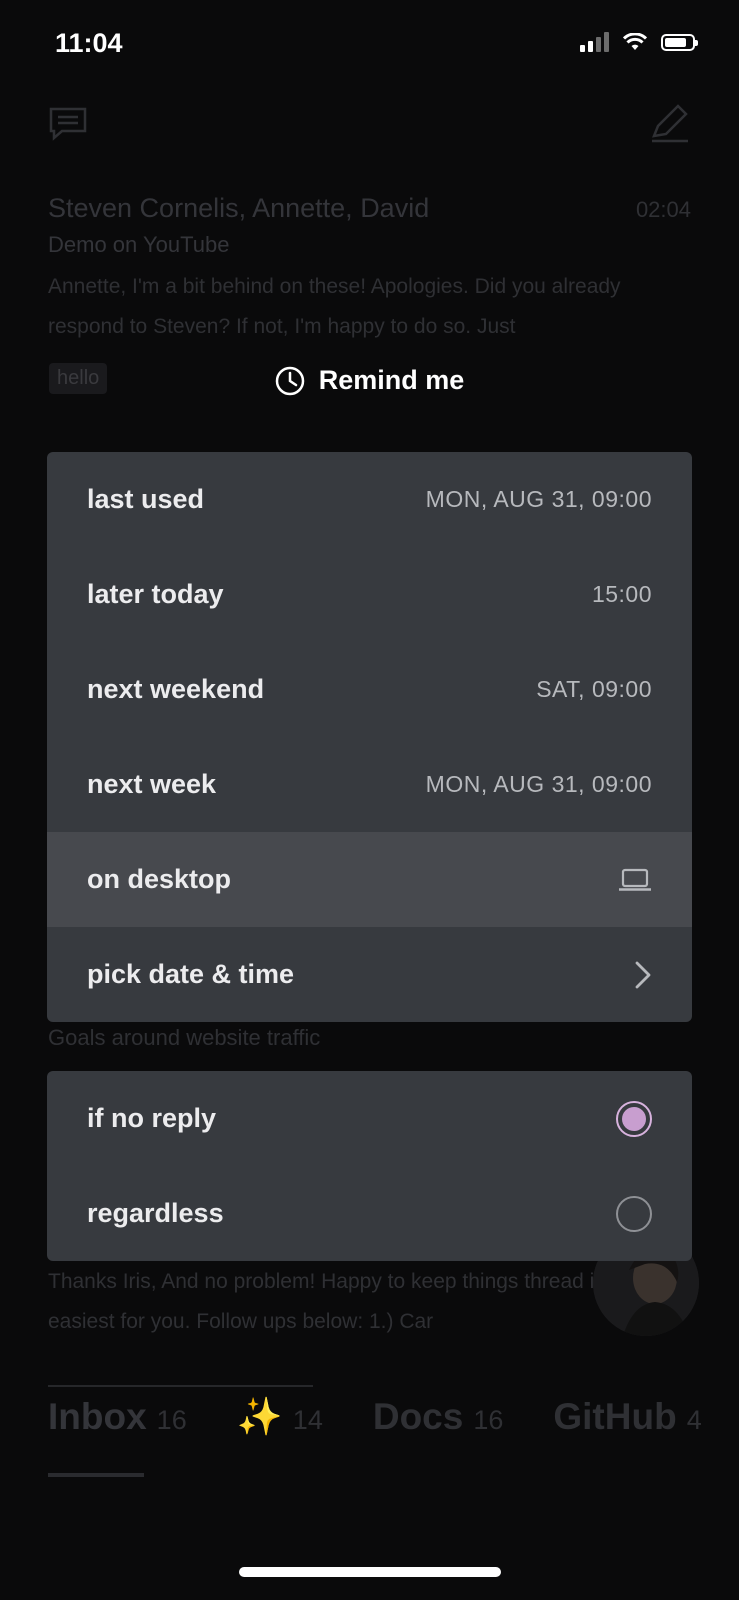  I want to click on remind-title: Remind me, so click(369, 380).